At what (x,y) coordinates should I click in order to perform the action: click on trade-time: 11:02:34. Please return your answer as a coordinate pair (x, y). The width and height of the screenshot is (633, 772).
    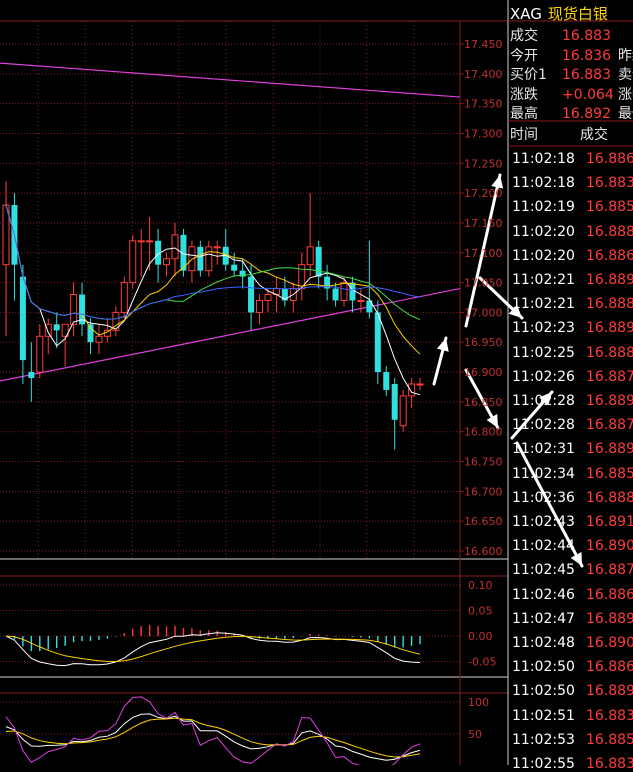
    Looking at the image, I should click on (543, 473).